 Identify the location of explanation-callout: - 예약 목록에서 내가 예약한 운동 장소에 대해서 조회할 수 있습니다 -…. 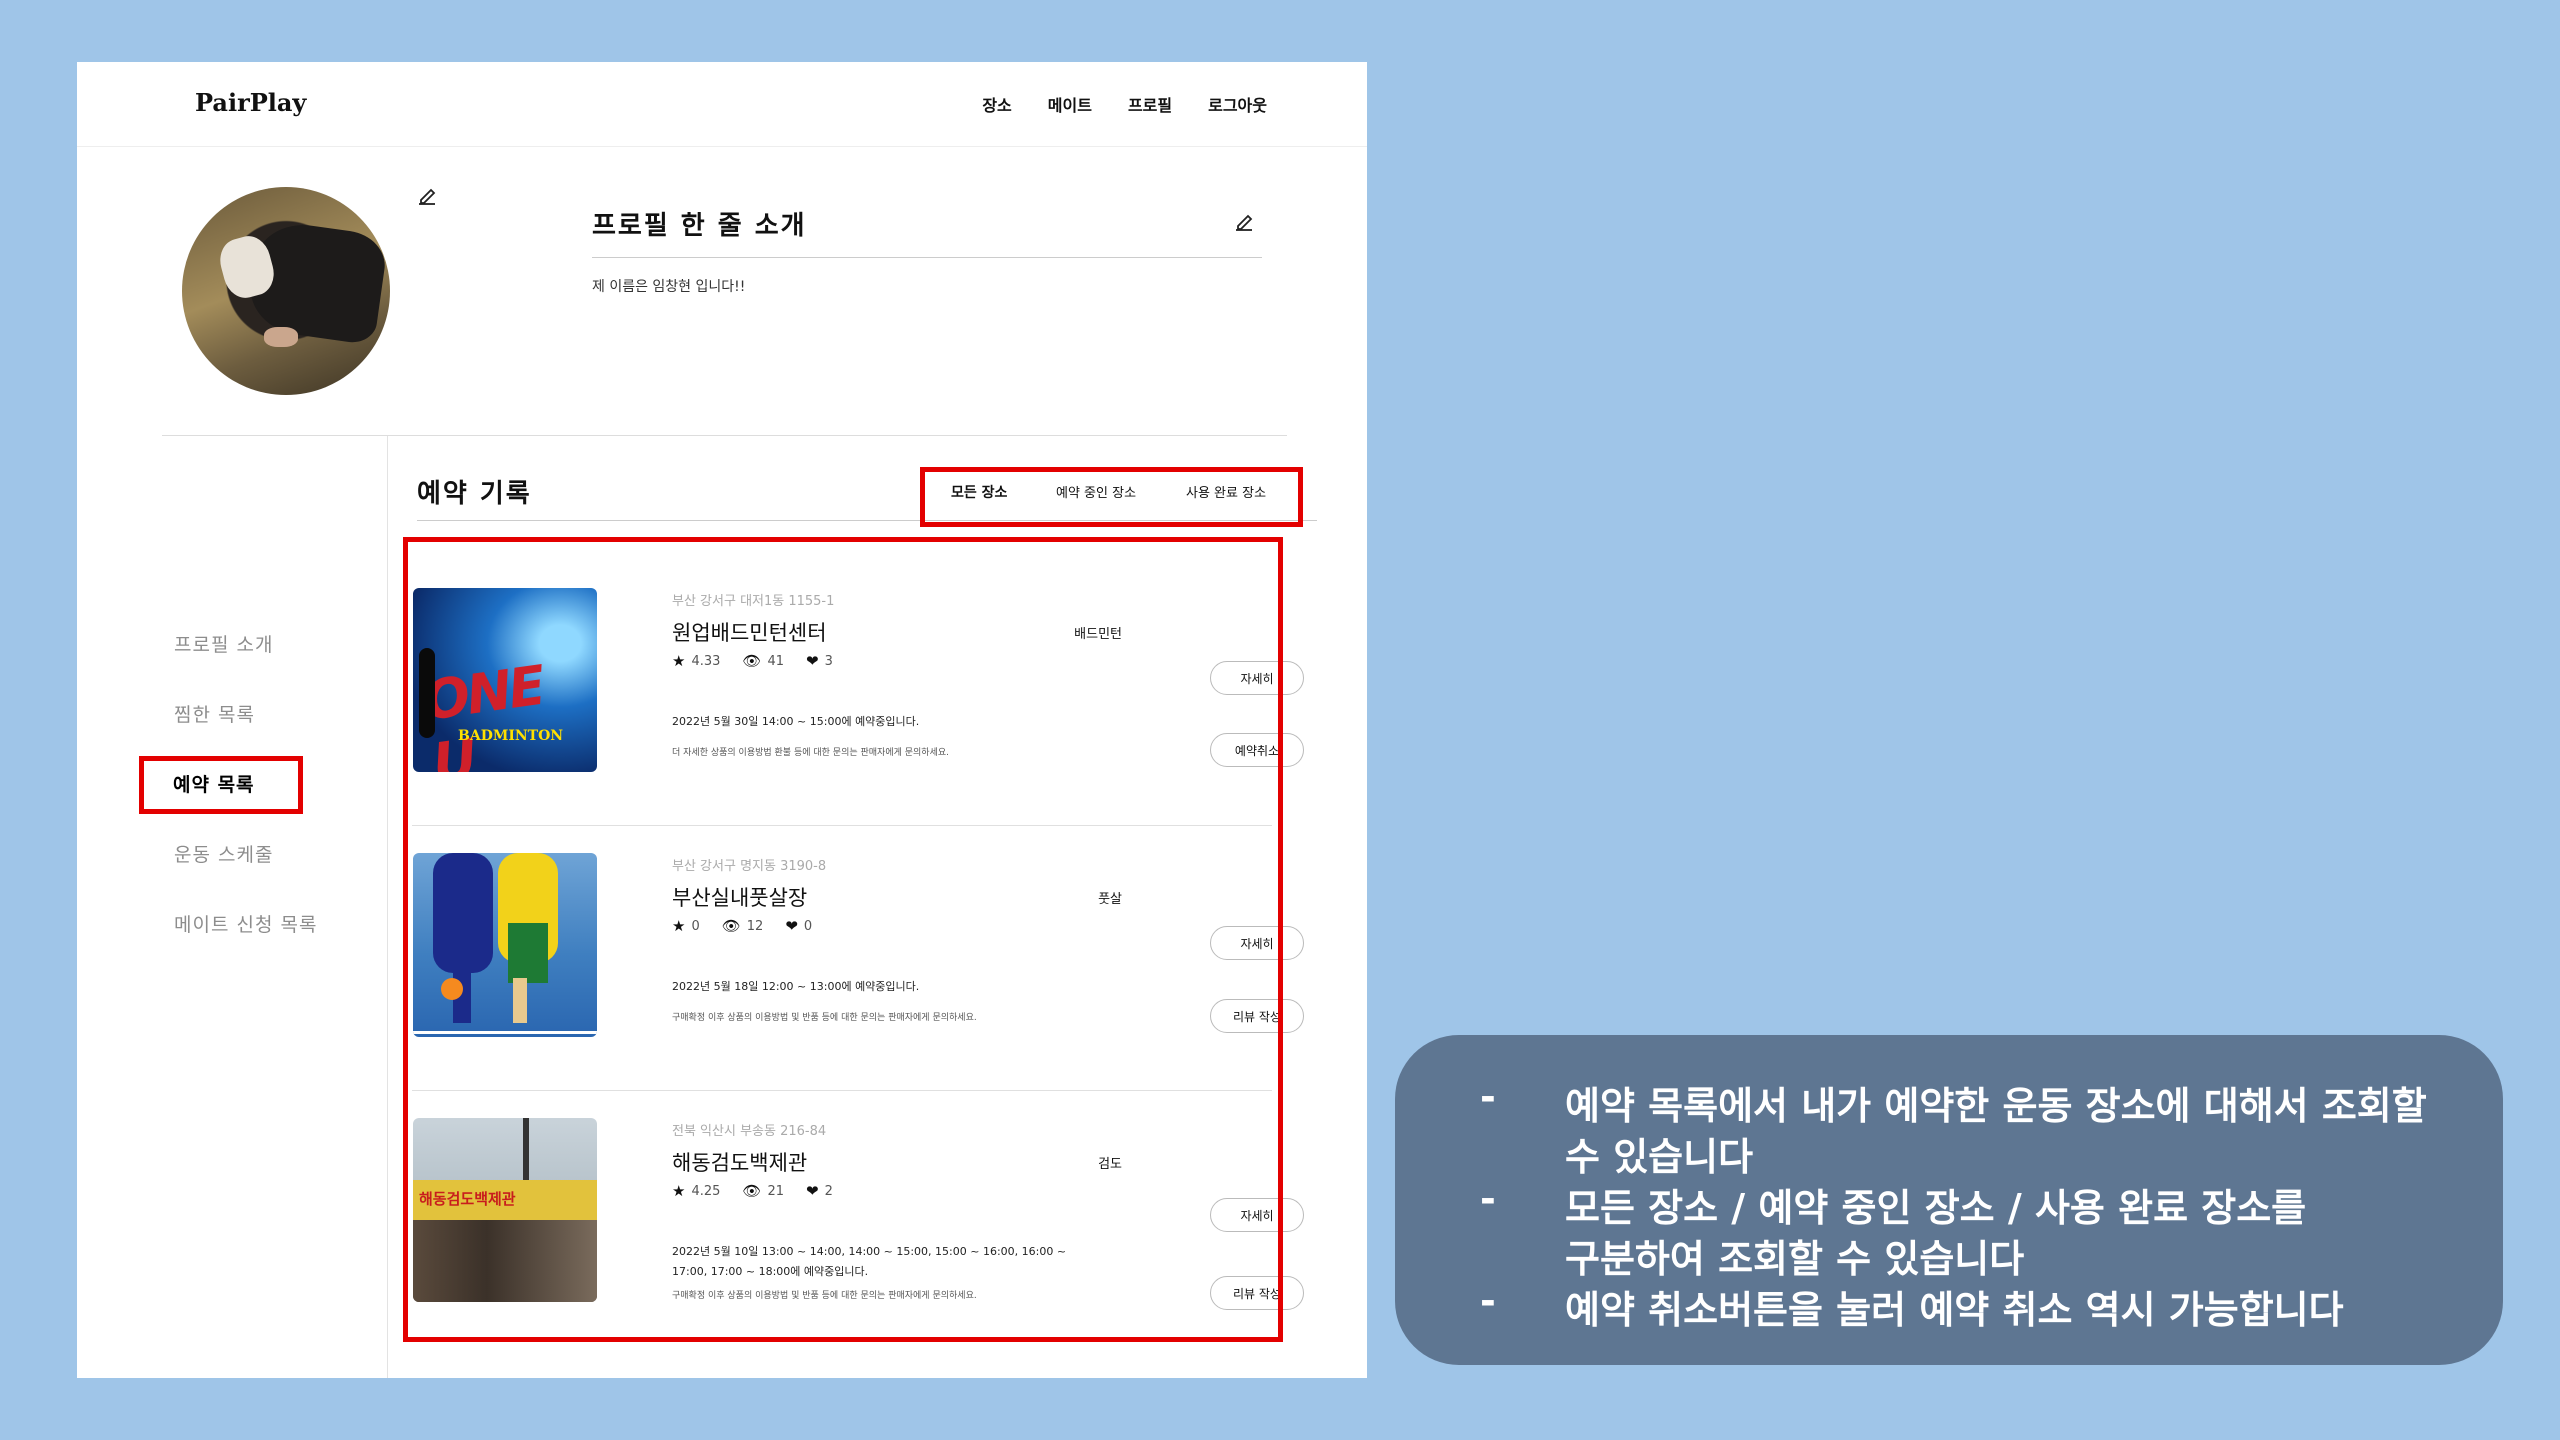
(1949, 1200).